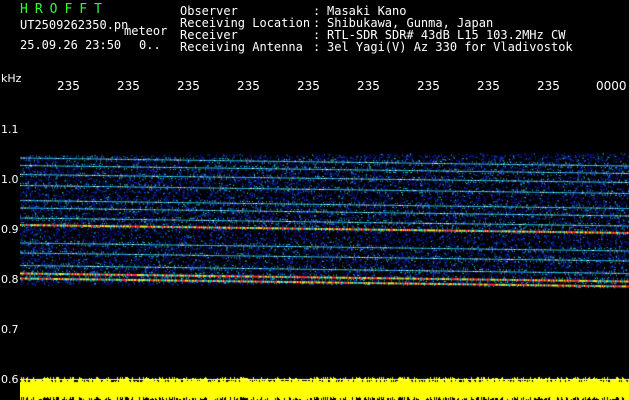 The image size is (629, 400). I want to click on y-tick-label: 0.6, so click(10, 379).